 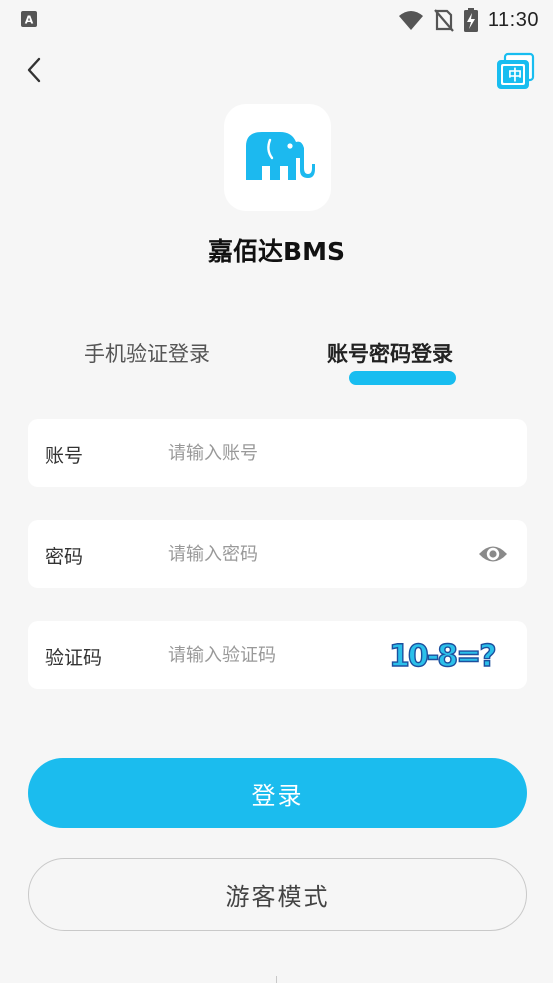 I want to click on language-toggle-button: 中, so click(x=516, y=71).